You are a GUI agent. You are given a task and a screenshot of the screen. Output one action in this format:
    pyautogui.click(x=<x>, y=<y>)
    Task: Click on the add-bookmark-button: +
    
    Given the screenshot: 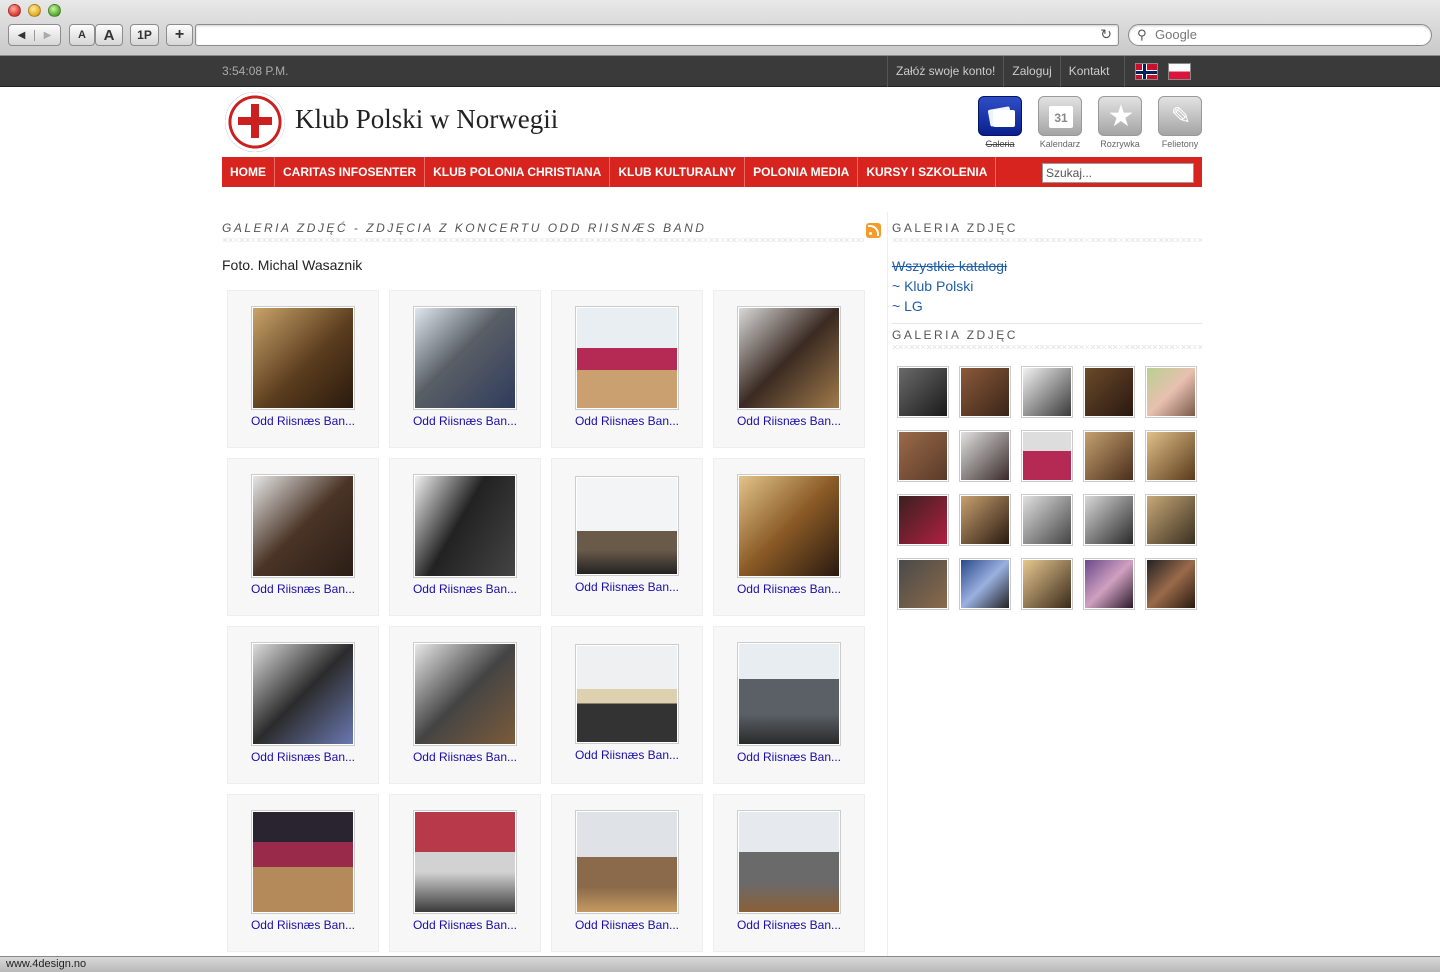 What is the action you would take?
    pyautogui.click(x=179, y=35)
    